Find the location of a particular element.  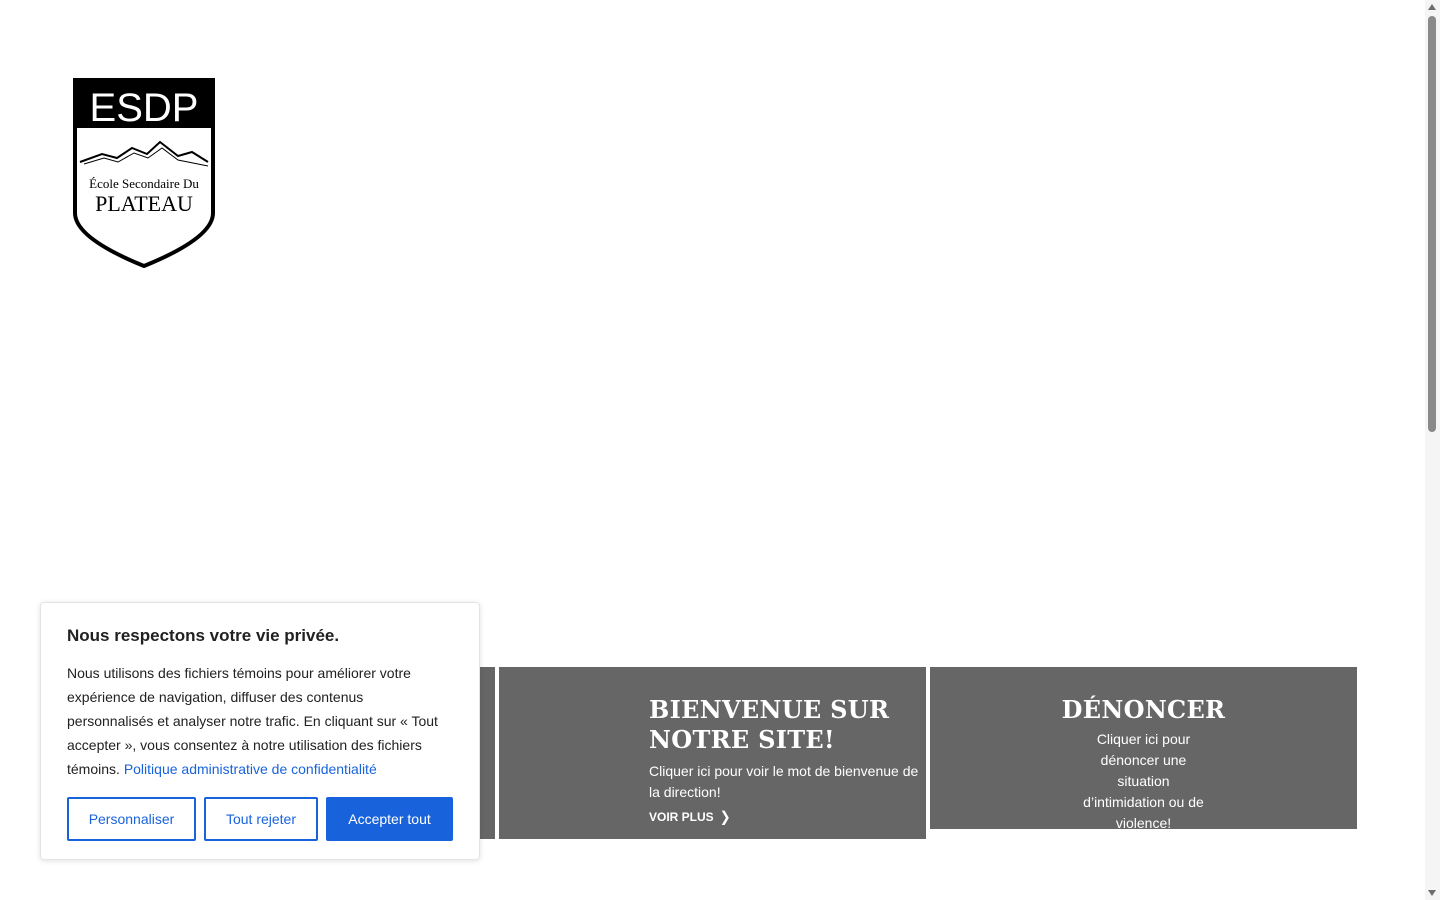

shield-logo-graphic: ESDP École Secondaire Du PLATEAU is located at coordinates (144, 173).